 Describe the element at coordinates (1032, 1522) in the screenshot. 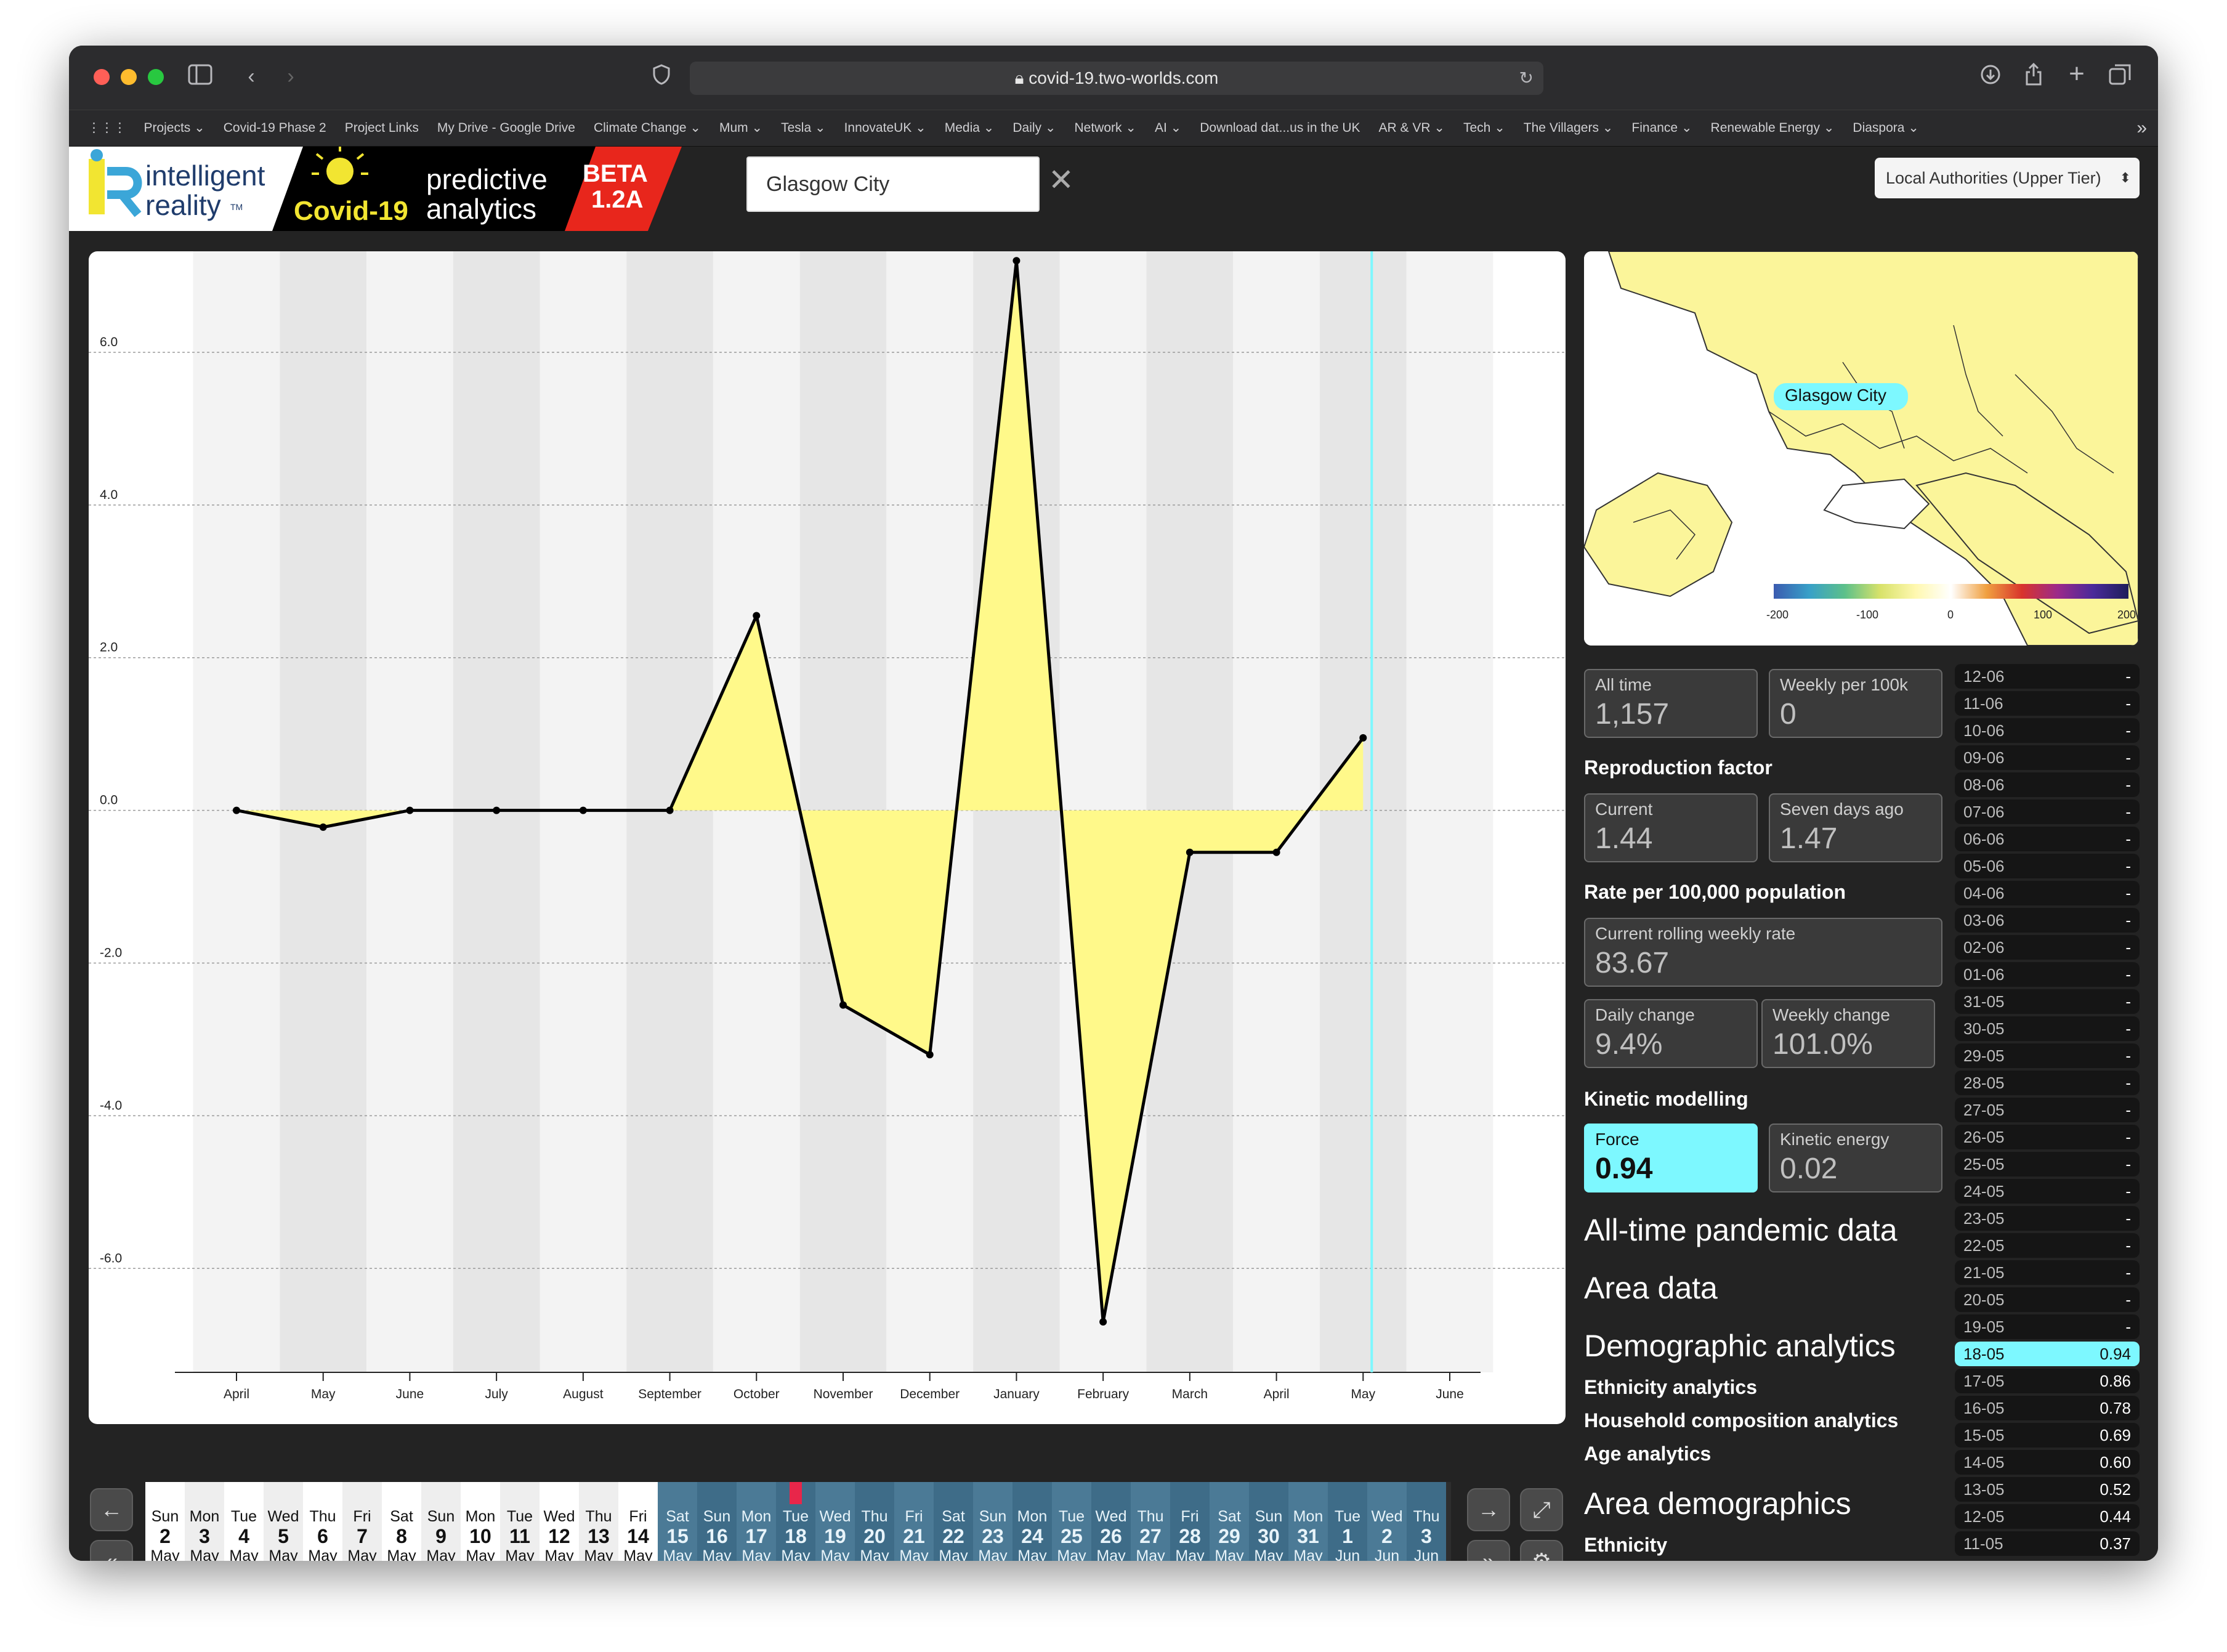

I see `strip-day: Mon 24 May` at that location.